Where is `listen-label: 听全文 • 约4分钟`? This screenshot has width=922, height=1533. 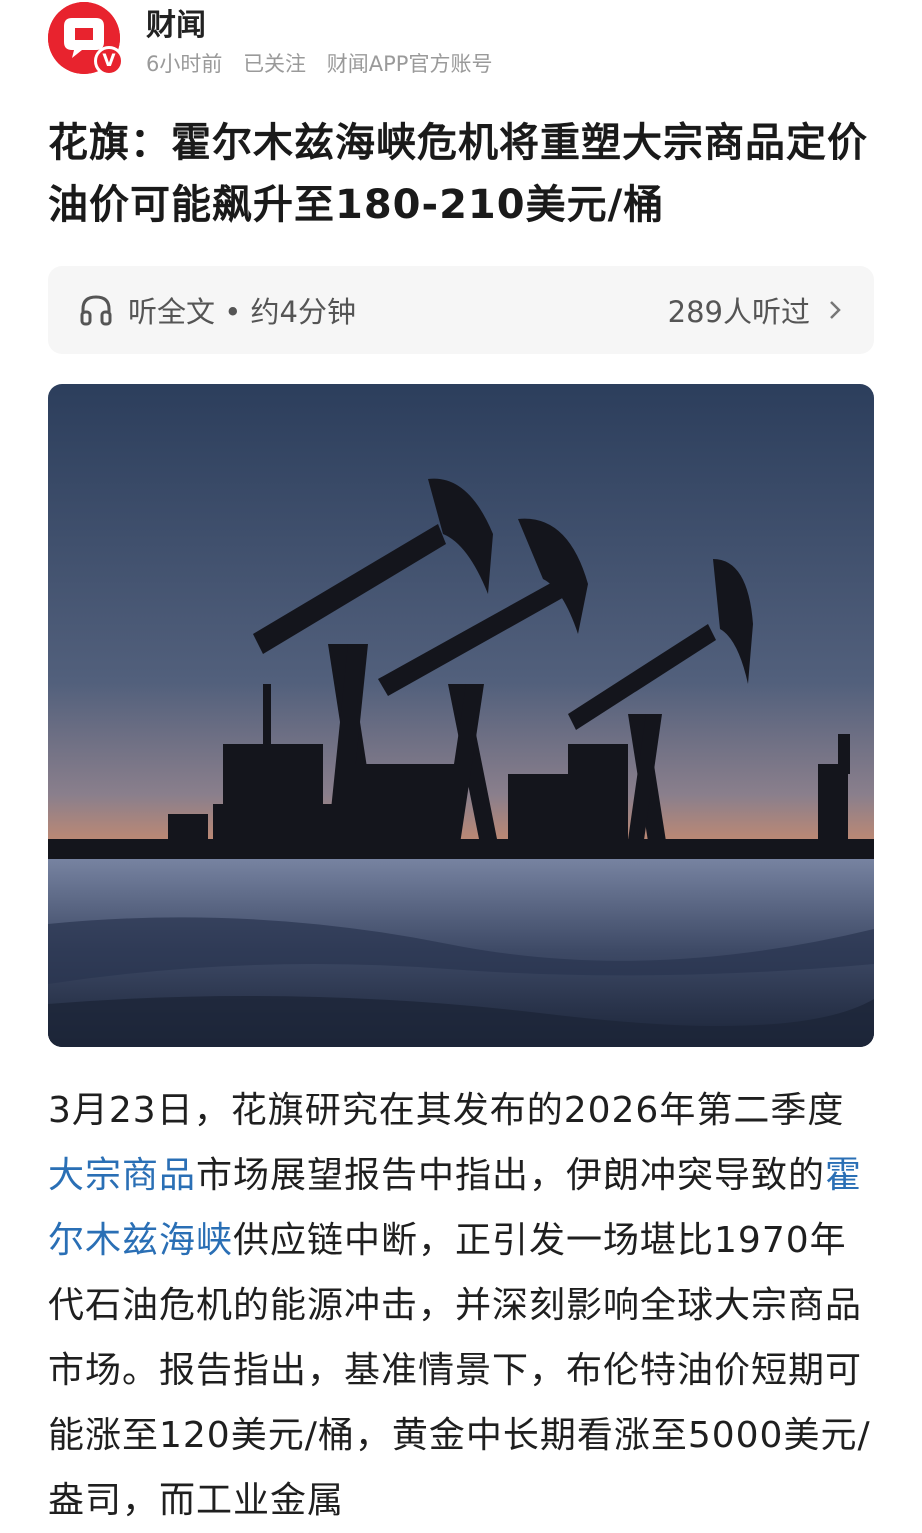 listen-label: 听全文 • 约4分钟 is located at coordinates (242, 312).